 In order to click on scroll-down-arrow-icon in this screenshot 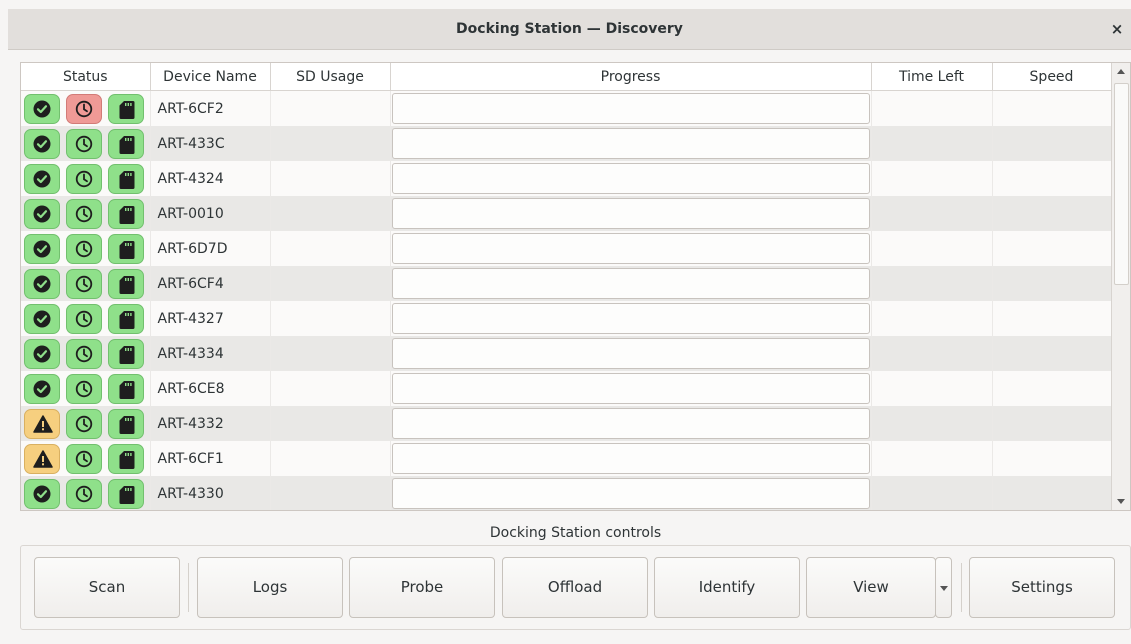, I will do `click(1121, 501)`.